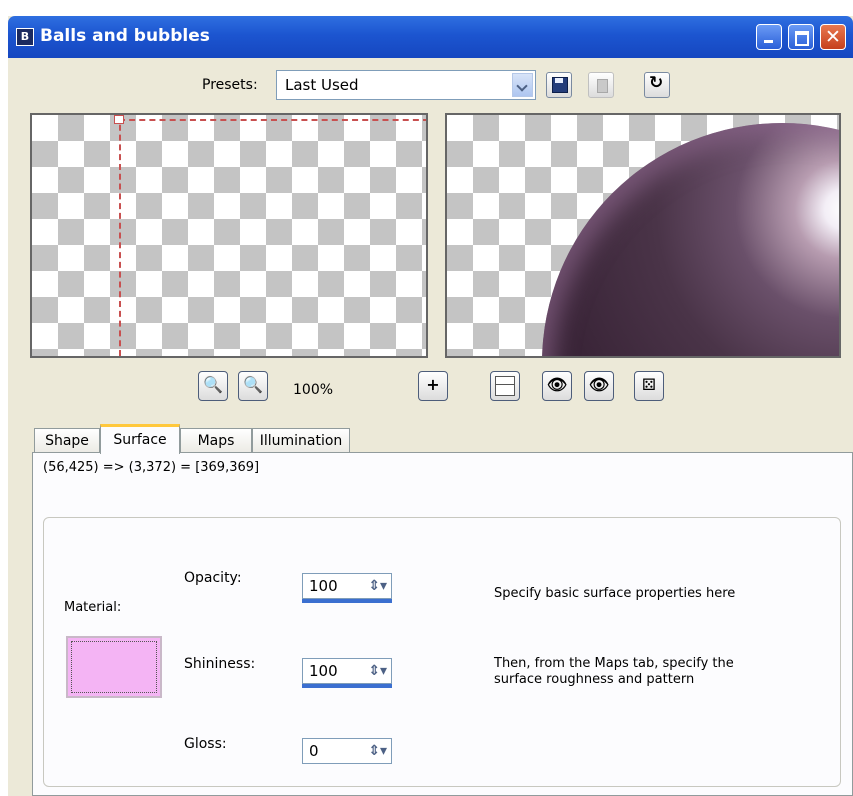 This screenshot has width=853, height=796. I want to click on close-button: ✕, so click(833, 37).